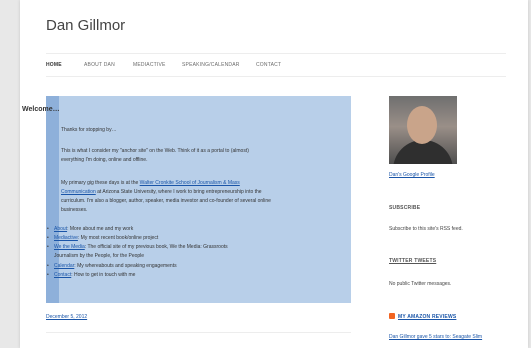 Image resolution: width=531 pixels, height=348 pixels. I want to click on post-date-link: December 5, 2012, so click(66, 317).